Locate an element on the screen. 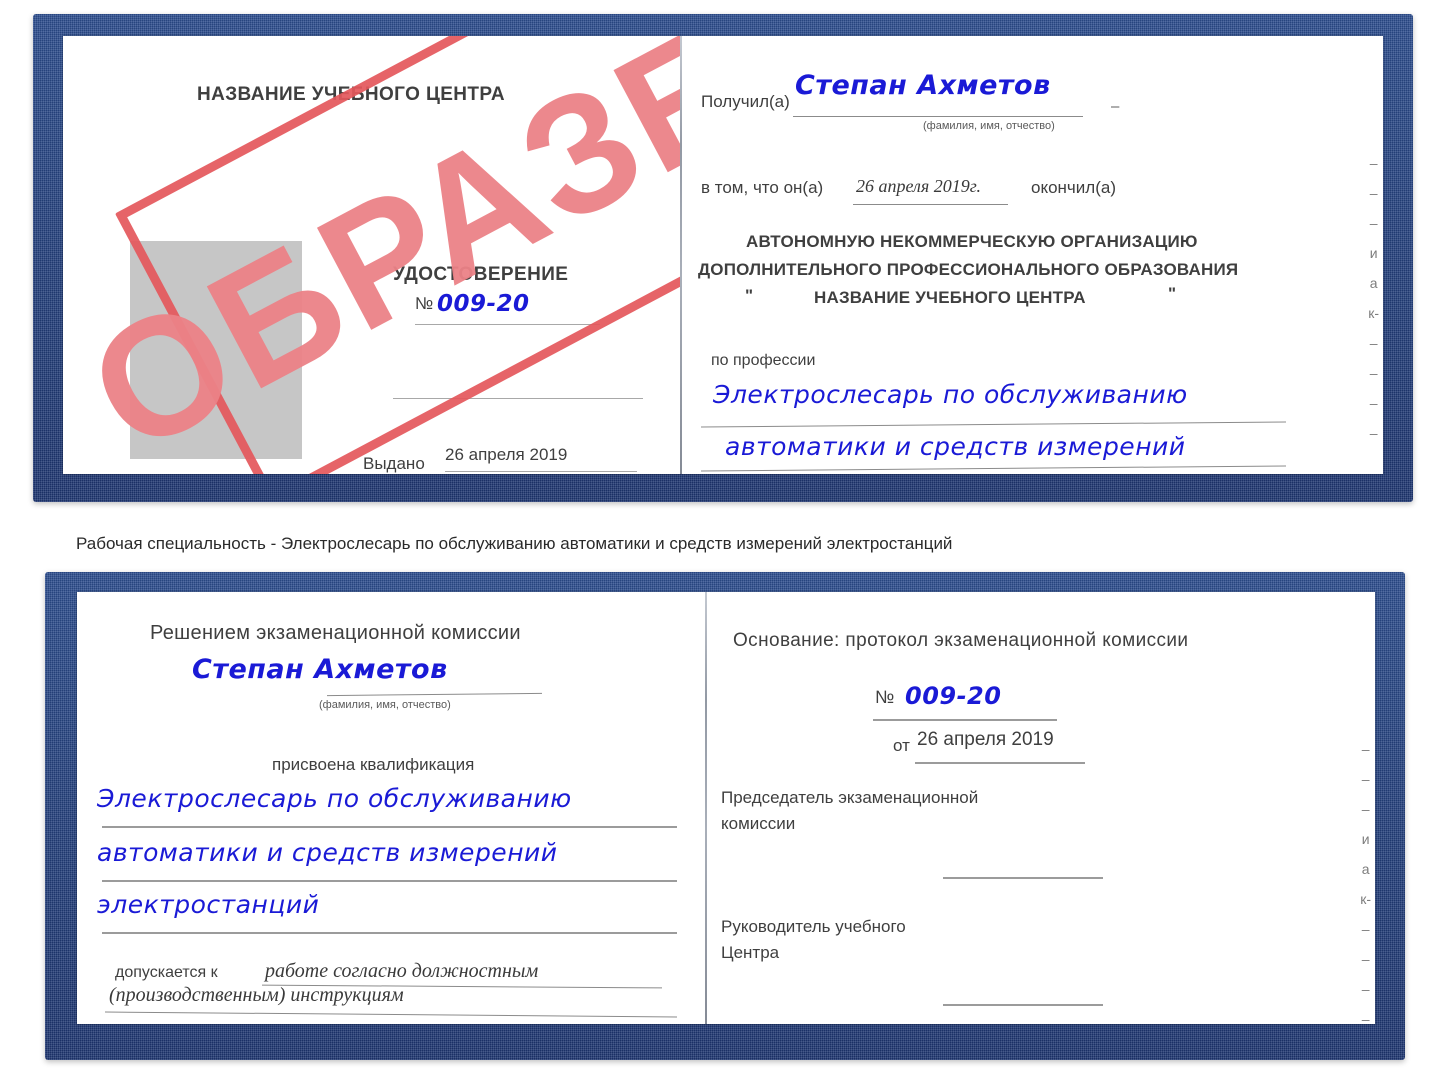  org-quote-open-top: " is located at coordinates (749, 295).